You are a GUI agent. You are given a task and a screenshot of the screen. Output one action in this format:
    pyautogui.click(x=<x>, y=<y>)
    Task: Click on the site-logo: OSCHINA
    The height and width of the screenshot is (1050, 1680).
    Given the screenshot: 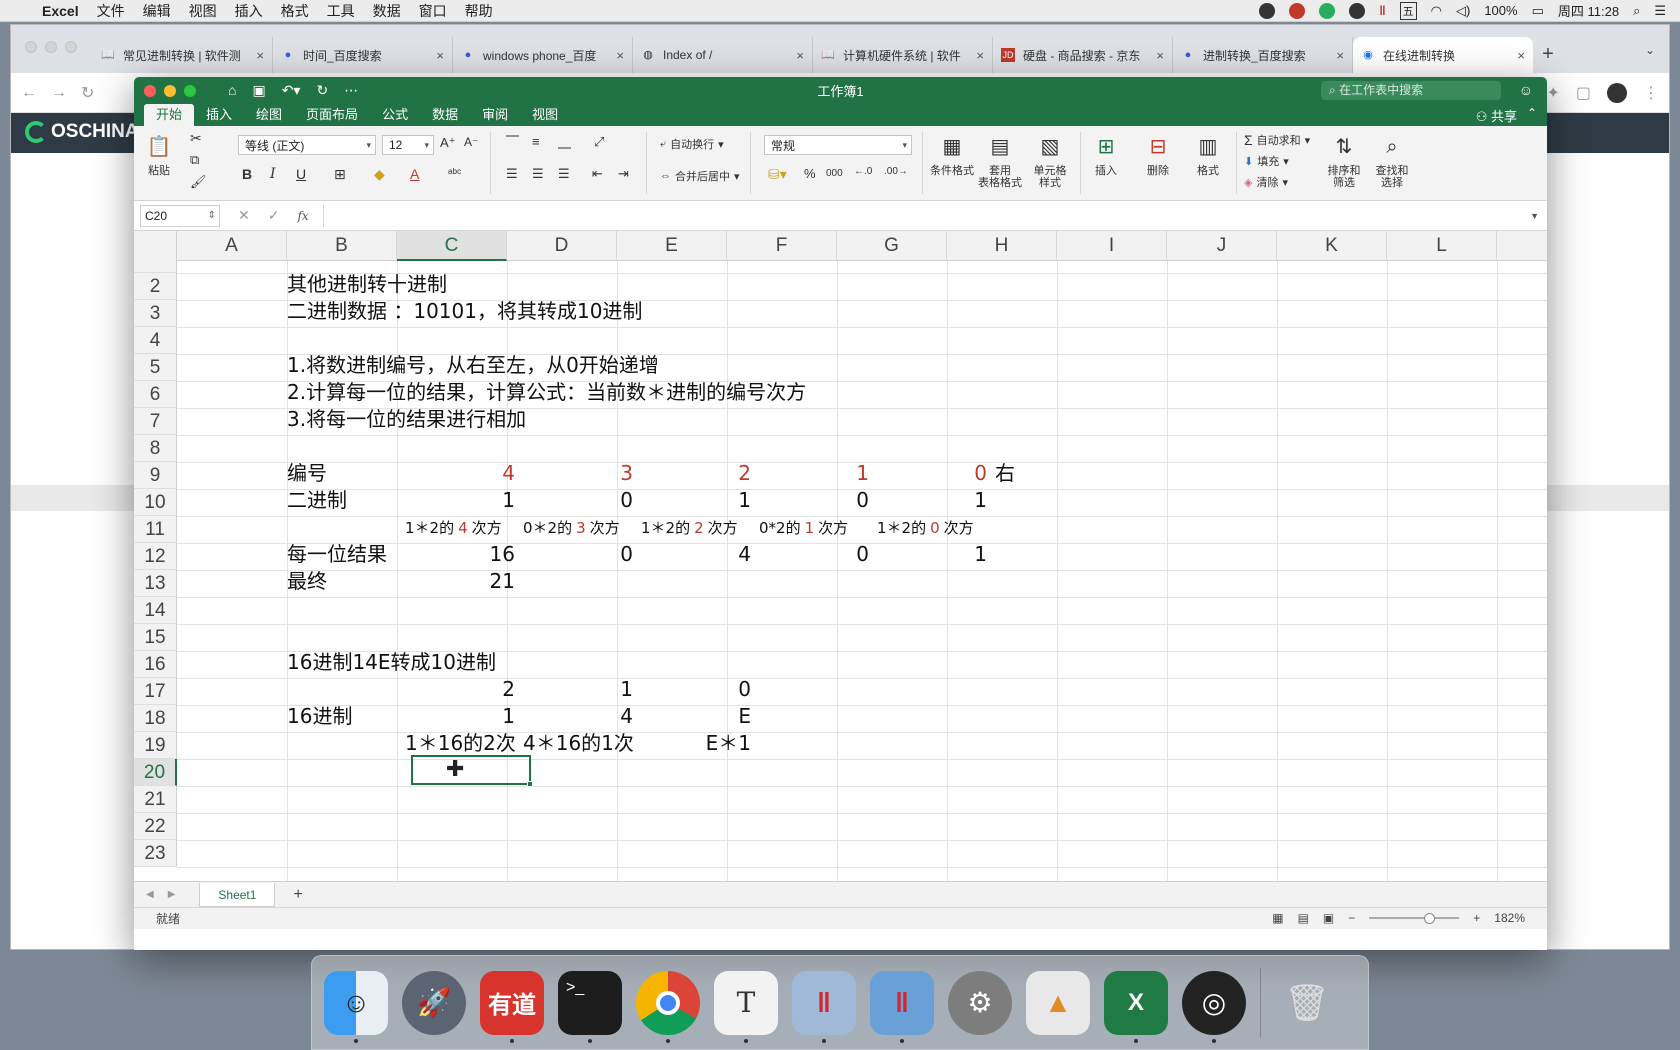 What is the action you would take?
    pyautogui.click(x=82, y=132)
    